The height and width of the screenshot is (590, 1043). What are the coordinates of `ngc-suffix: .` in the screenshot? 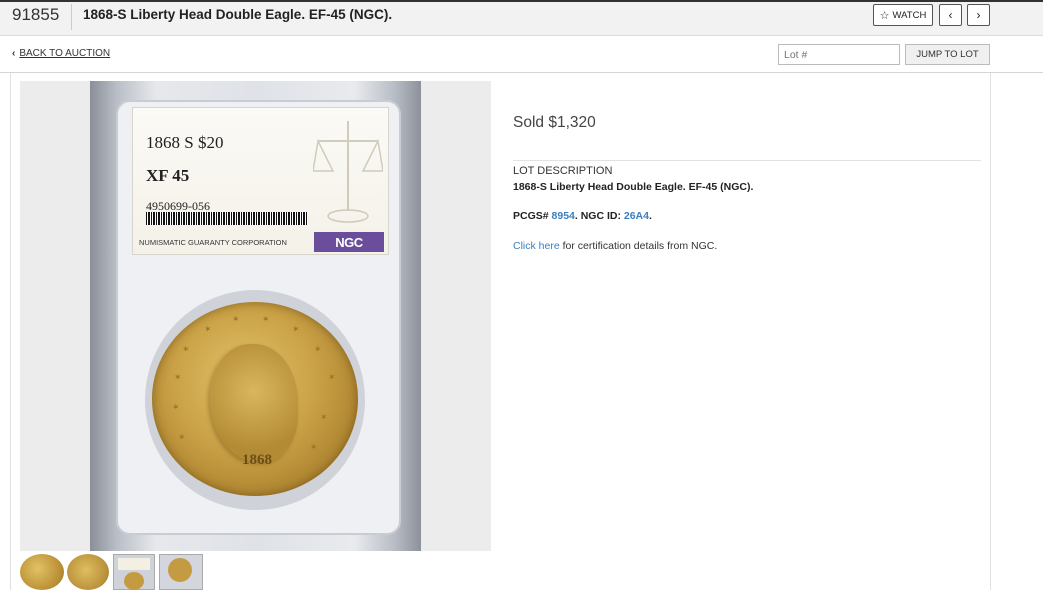 It's located at (650, 216).